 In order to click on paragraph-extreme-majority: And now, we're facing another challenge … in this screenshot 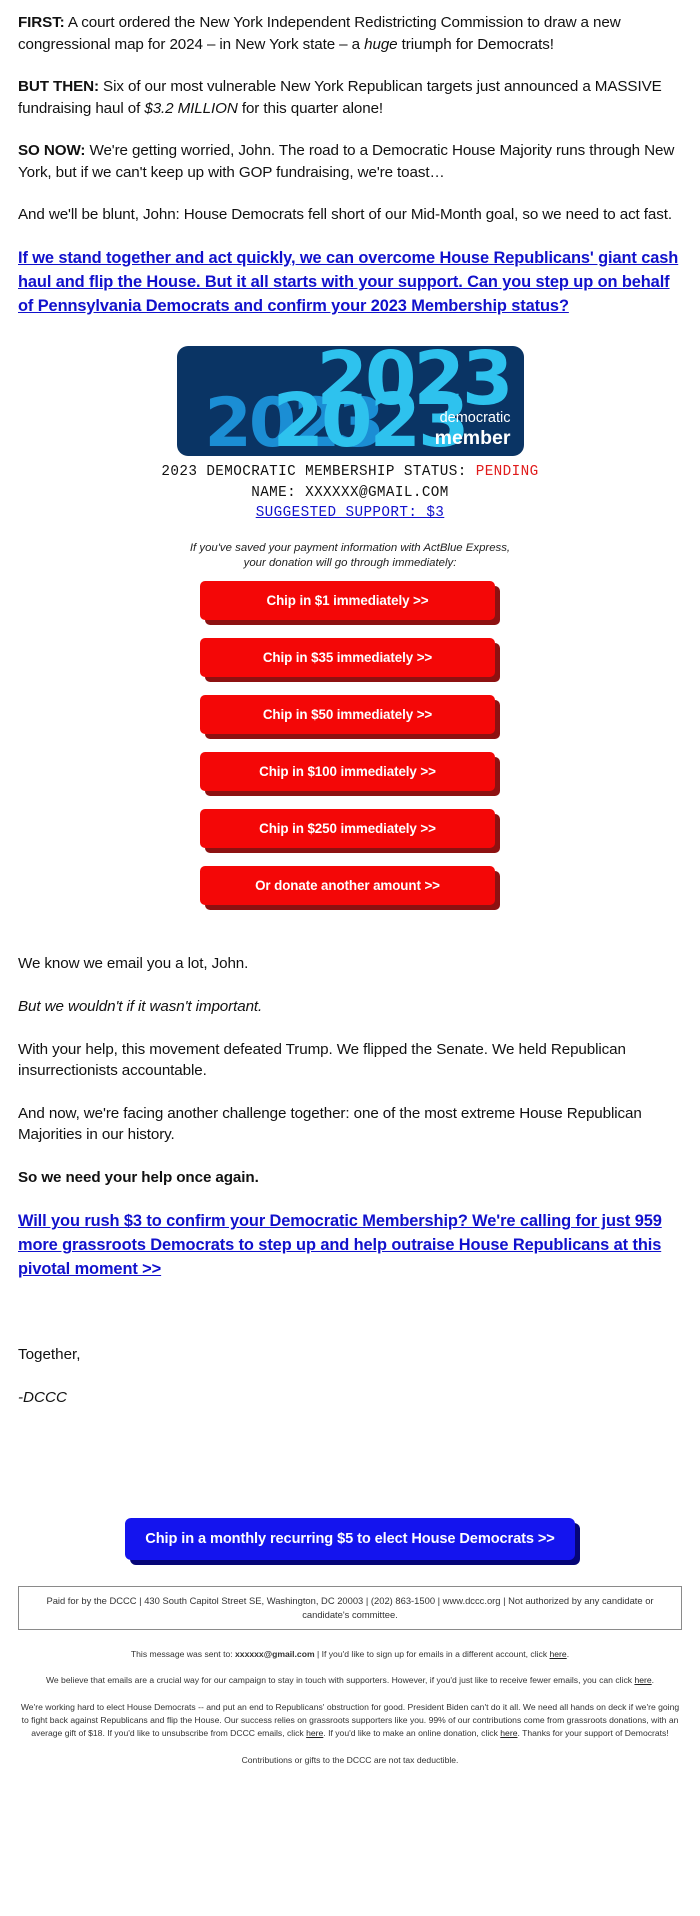, I will do `click(330, 1124)`.